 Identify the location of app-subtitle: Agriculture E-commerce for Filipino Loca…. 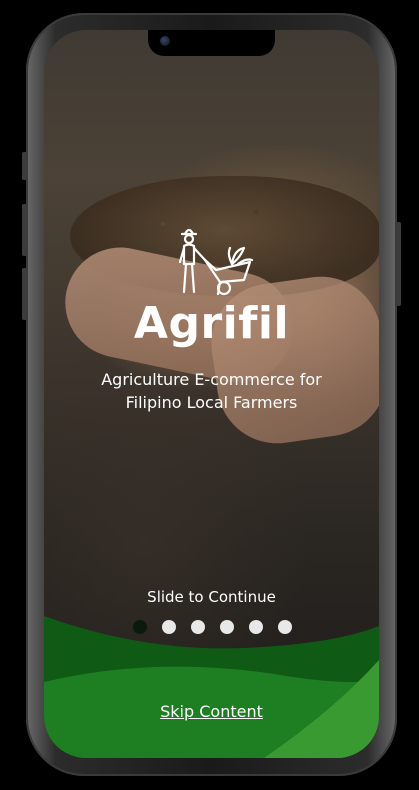
(211, 391).